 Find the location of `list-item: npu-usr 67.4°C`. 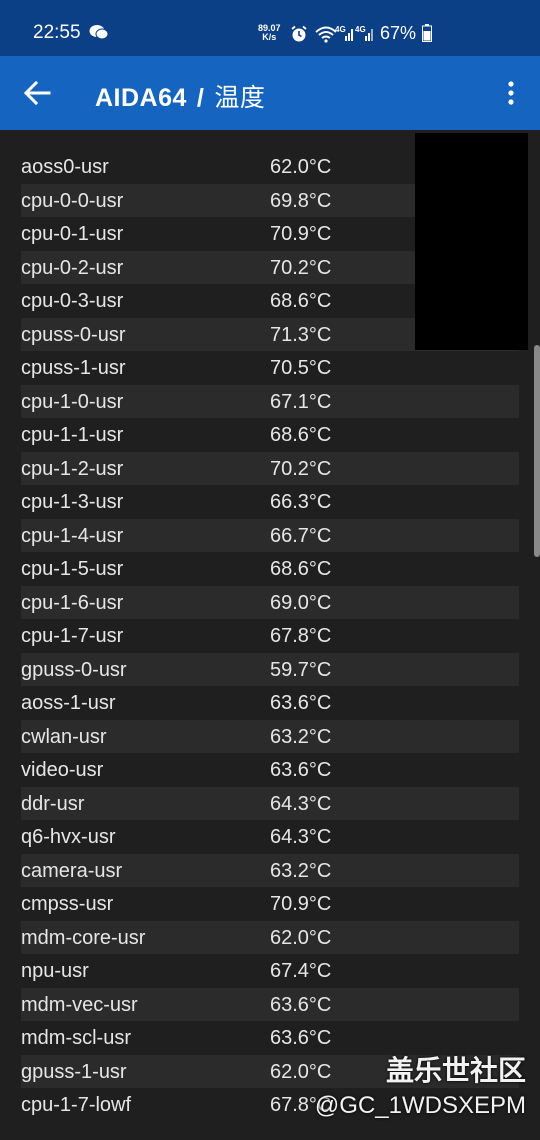

list-item: npu-usr 67.4°C is located at coordinates (270, 971).